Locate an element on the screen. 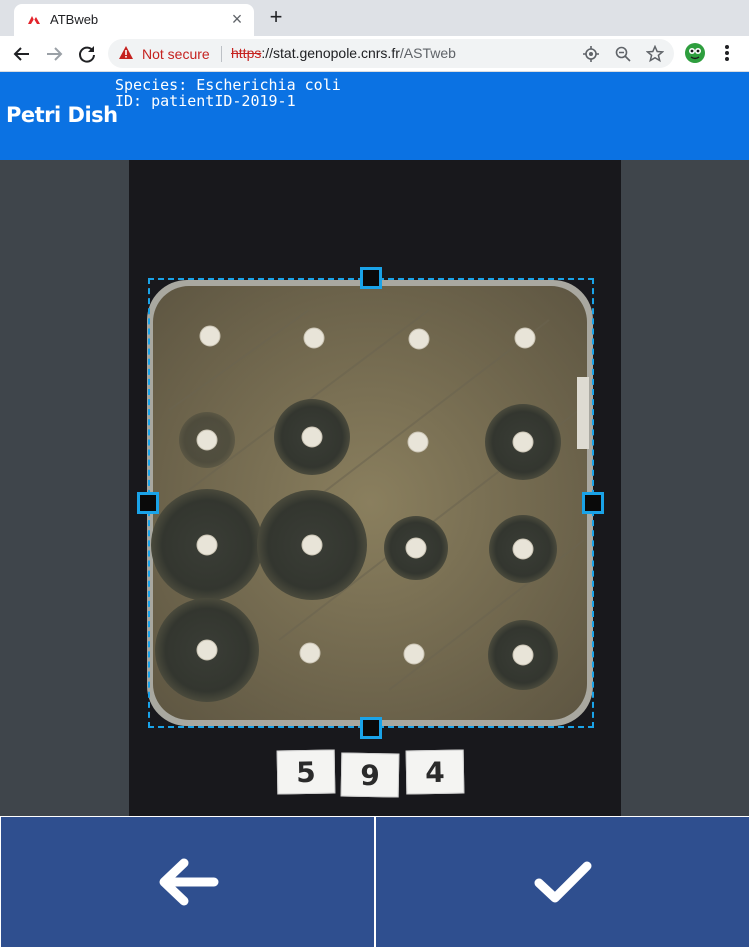 The image size is (749, 947). url-text: https://stat.genopole.cnrs.fr/ASTweb is located at coordinates (343, 53).